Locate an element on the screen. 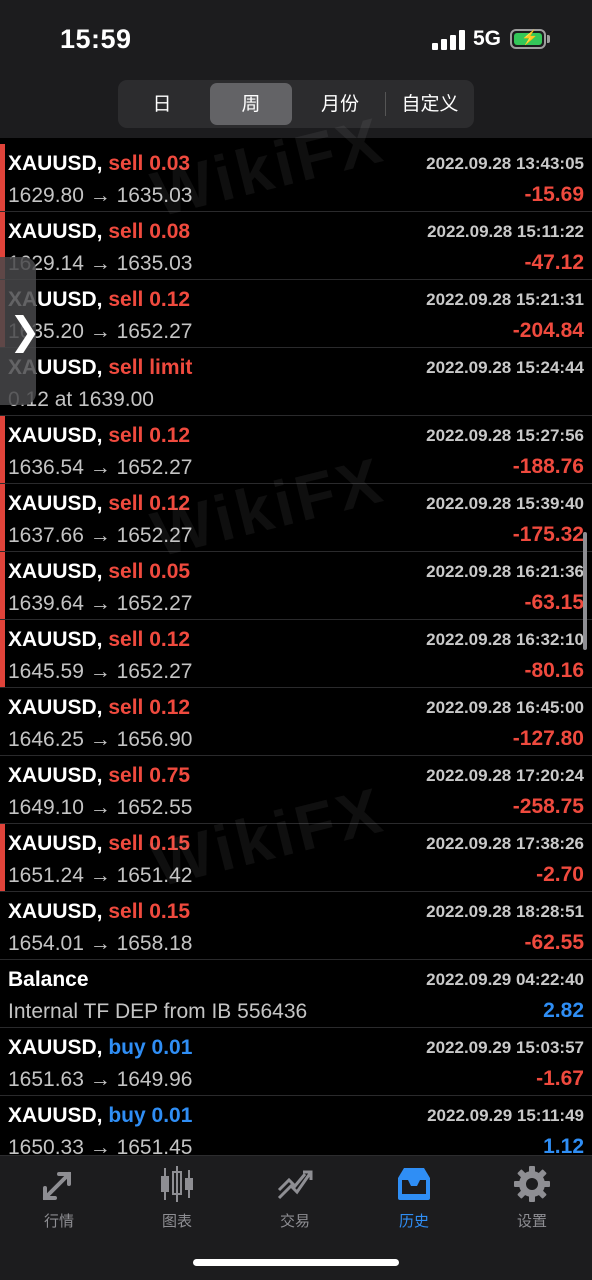 The image size is (592, 1280). row-prices: 1651.63 → 1649.96 is located at coordinates (100, 1079).